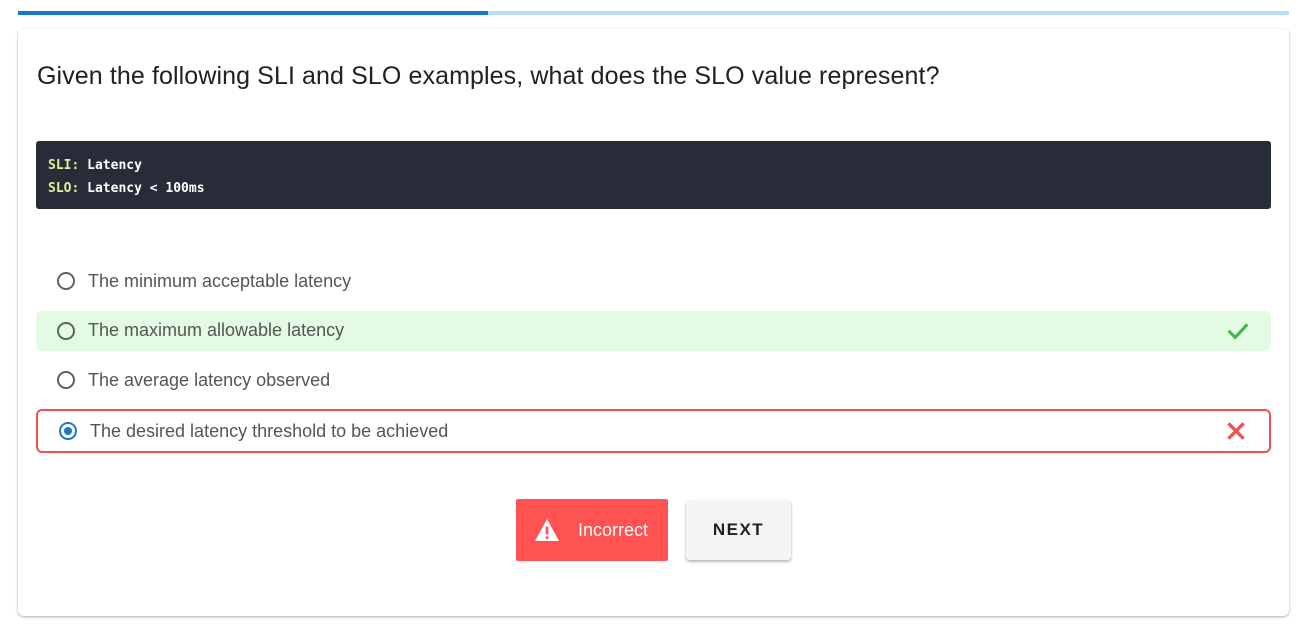 The image size is (1307, 631). I want to click on code-line-sli: SLI: Latency, so click(653, 165).